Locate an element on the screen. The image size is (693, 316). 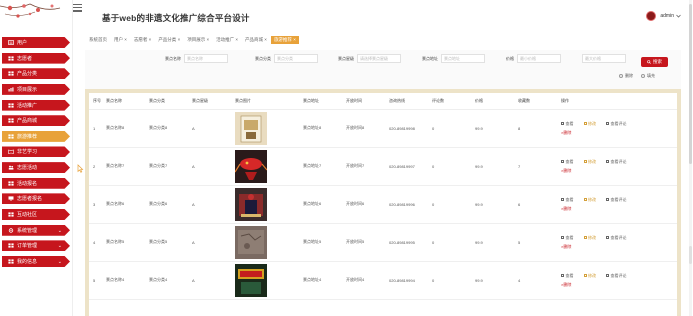
sidebar-item-9: 活动报名 is located at coordinates (36, 183).